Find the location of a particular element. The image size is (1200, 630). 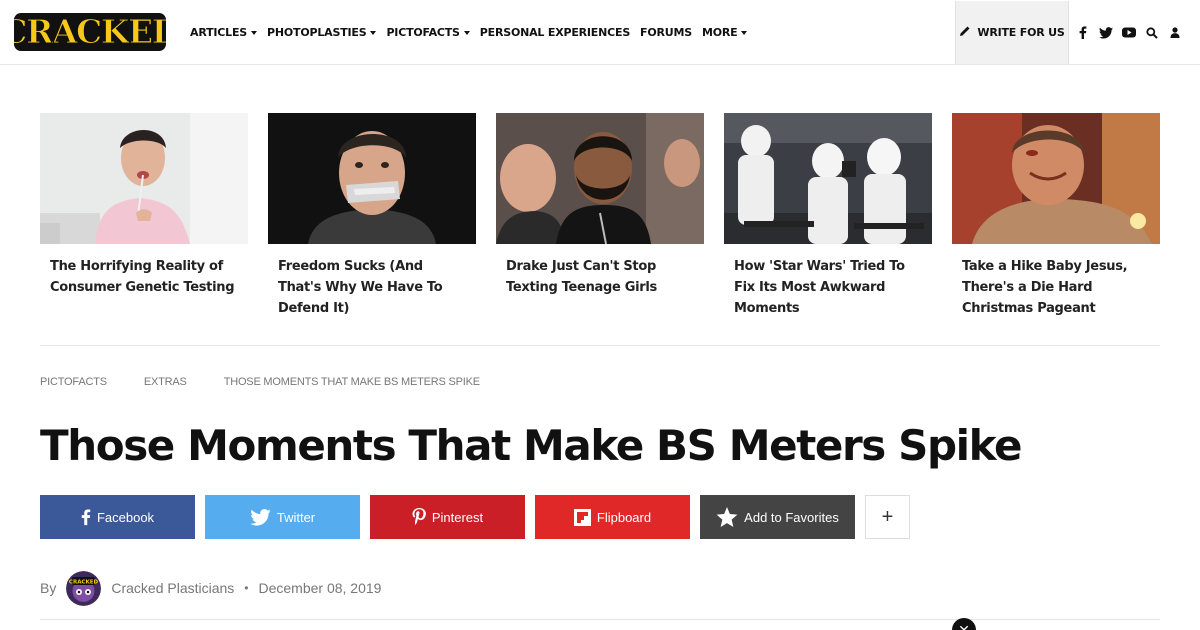

die-hard-thumbnail is located at coordinates (1056, 178).